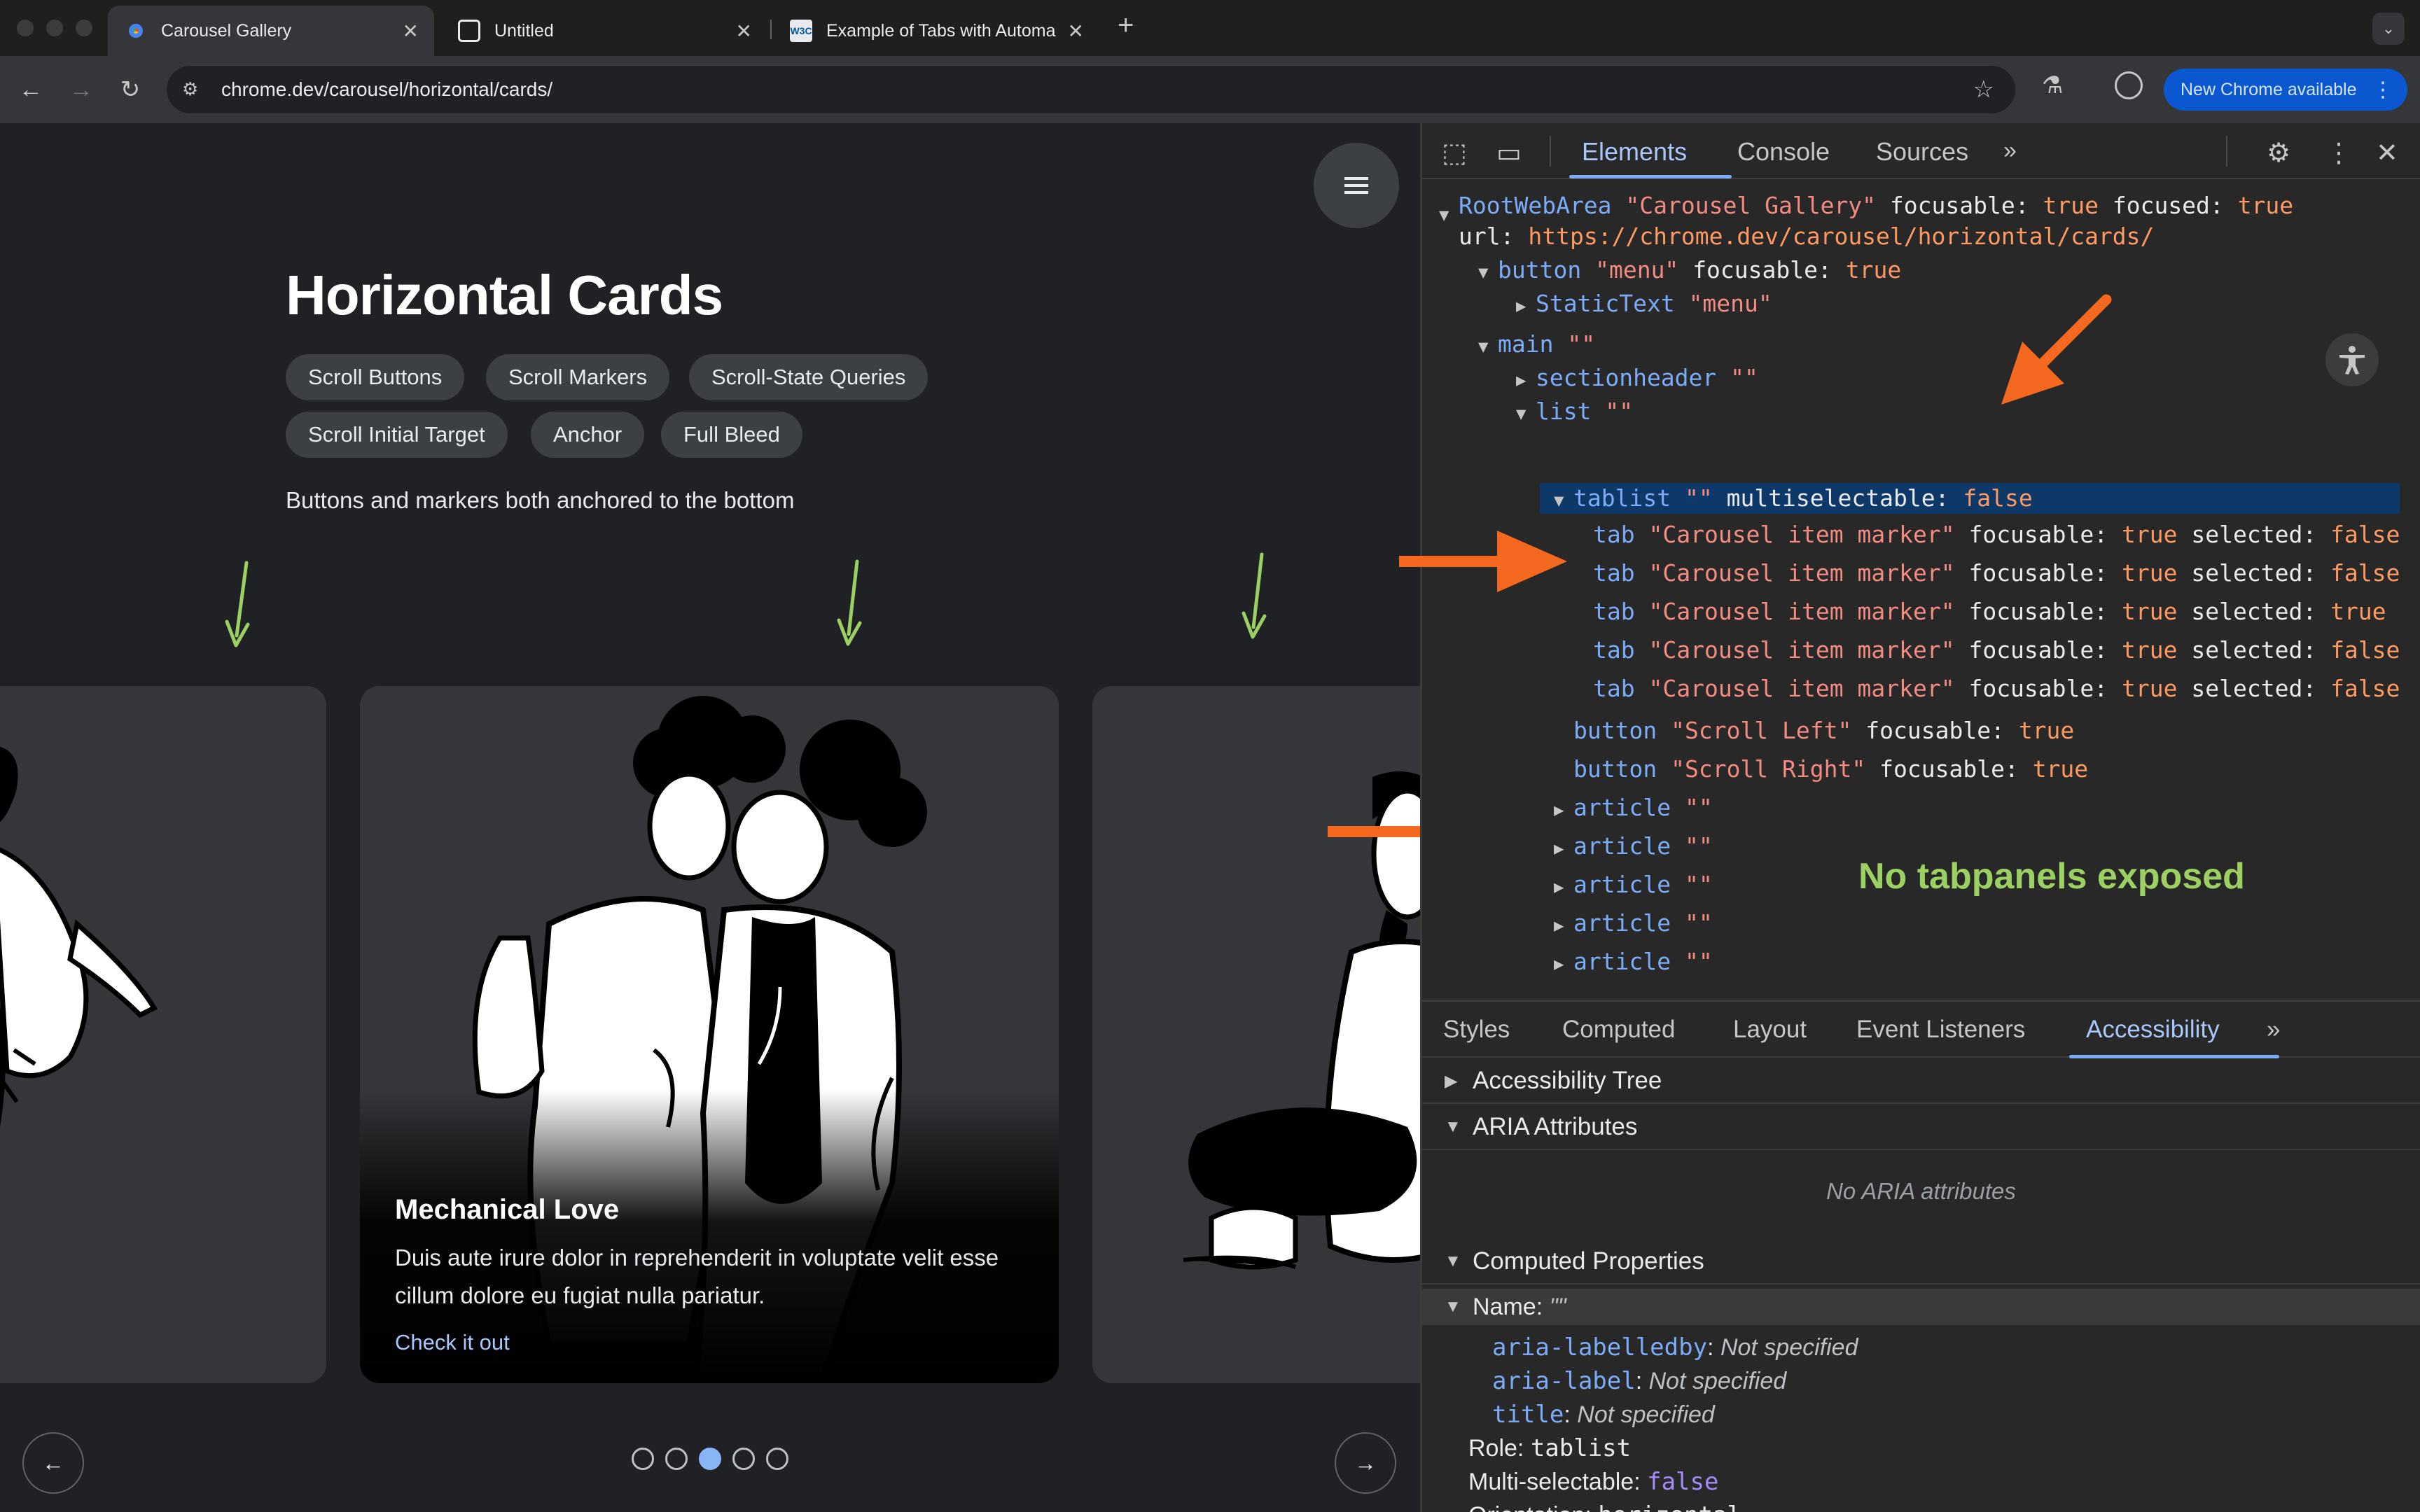 The height and width of the screenshot is (1512, 2420). I want to click on tree-node-menu-button: ▼ button "menu" focusable: true, so click(1689, 271).